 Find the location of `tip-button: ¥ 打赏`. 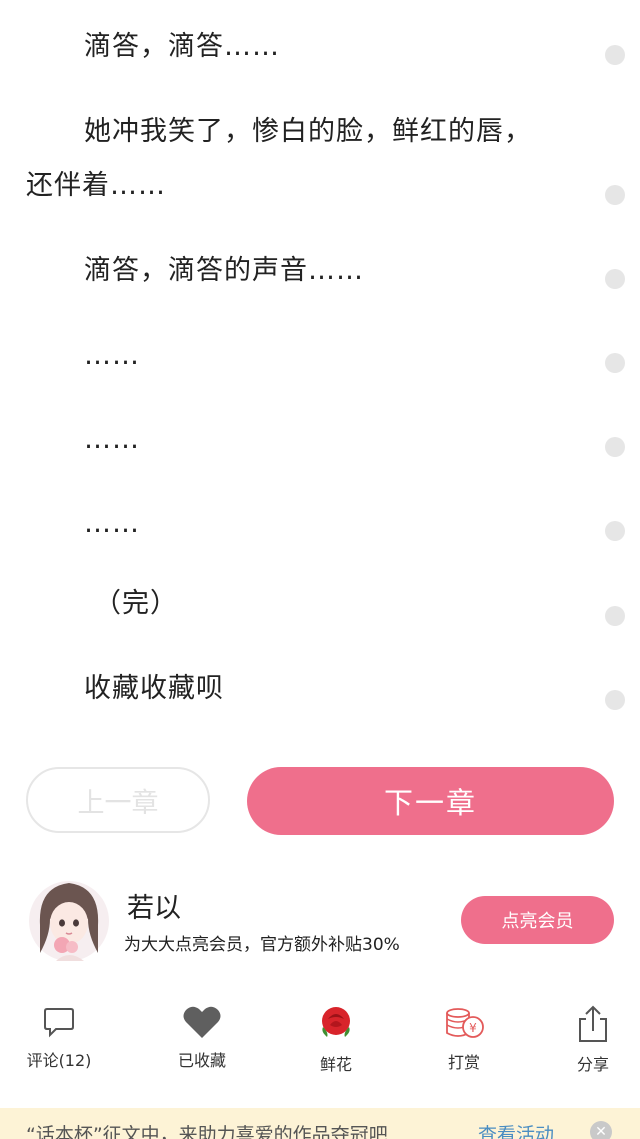

tip-button: ¥ 打赏 is located at coordinates (464, 1039).